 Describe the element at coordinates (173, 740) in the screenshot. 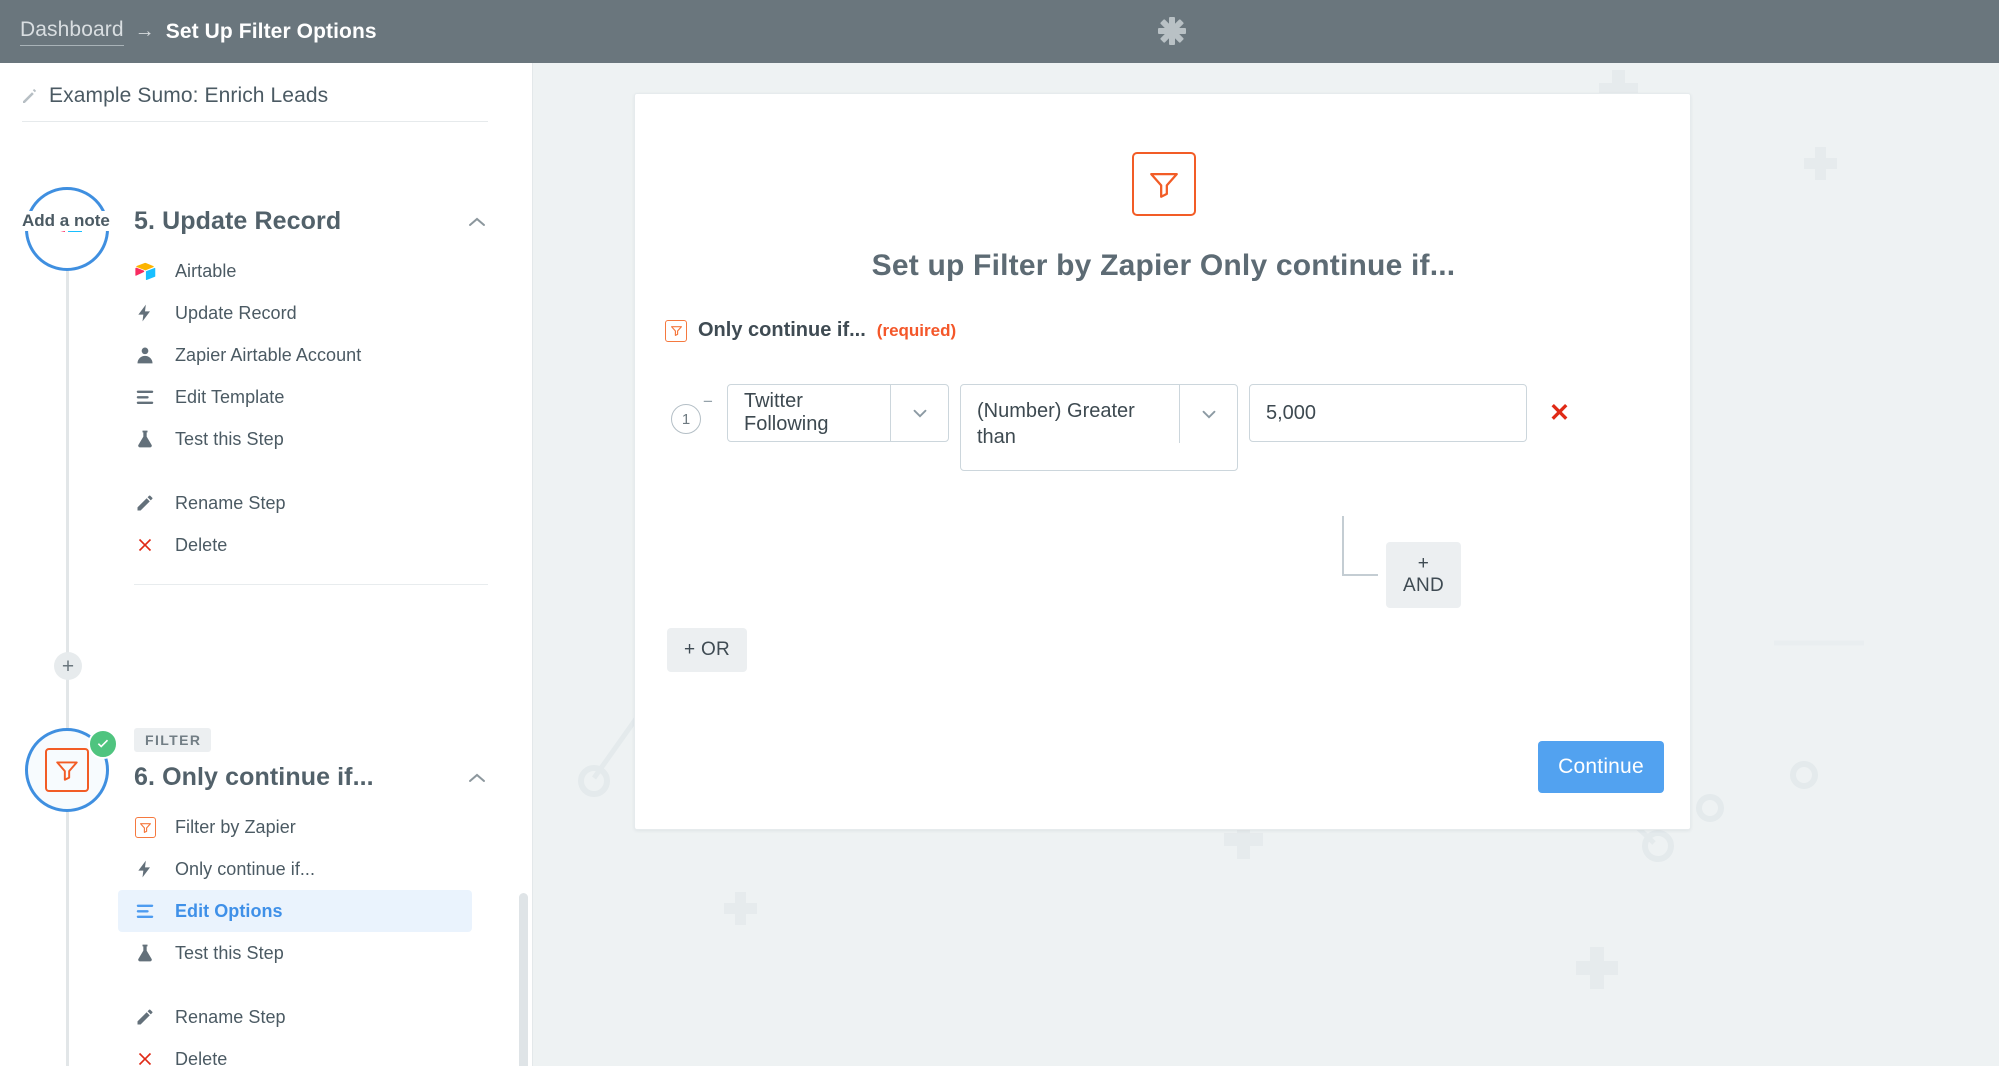

I see `step-kind-badge: FILTER` at that location.